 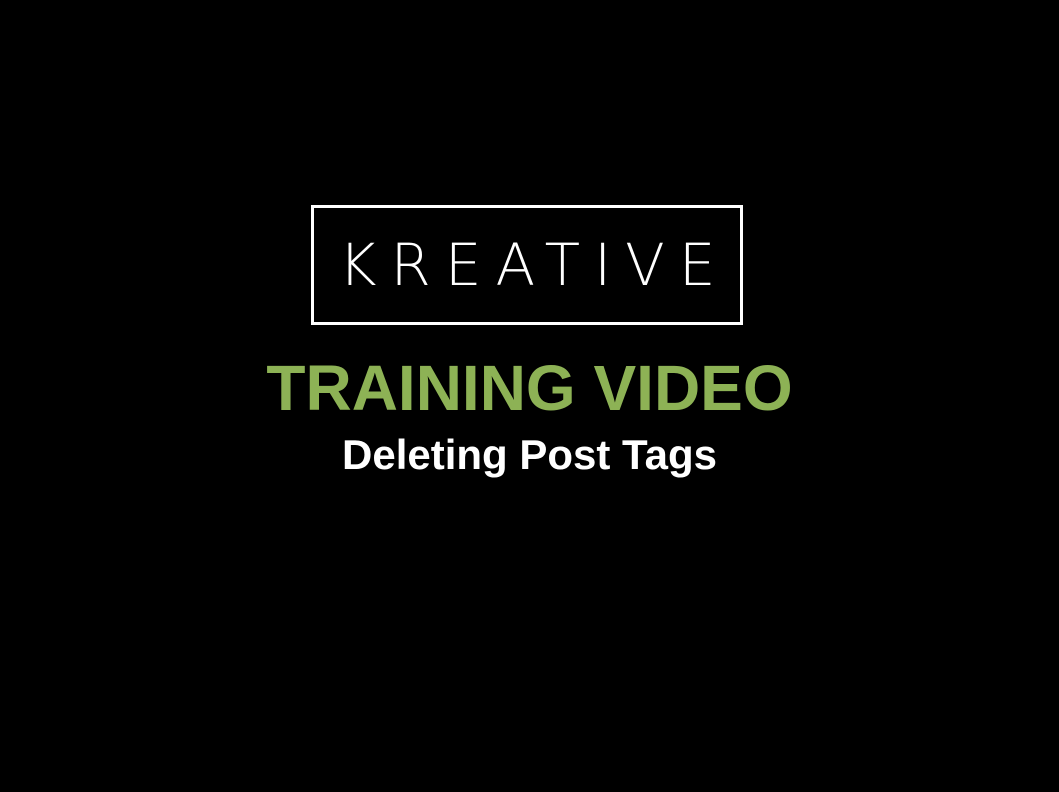 I want to click on kreative-logo: KREATIVE, so click(x=527, y=265).